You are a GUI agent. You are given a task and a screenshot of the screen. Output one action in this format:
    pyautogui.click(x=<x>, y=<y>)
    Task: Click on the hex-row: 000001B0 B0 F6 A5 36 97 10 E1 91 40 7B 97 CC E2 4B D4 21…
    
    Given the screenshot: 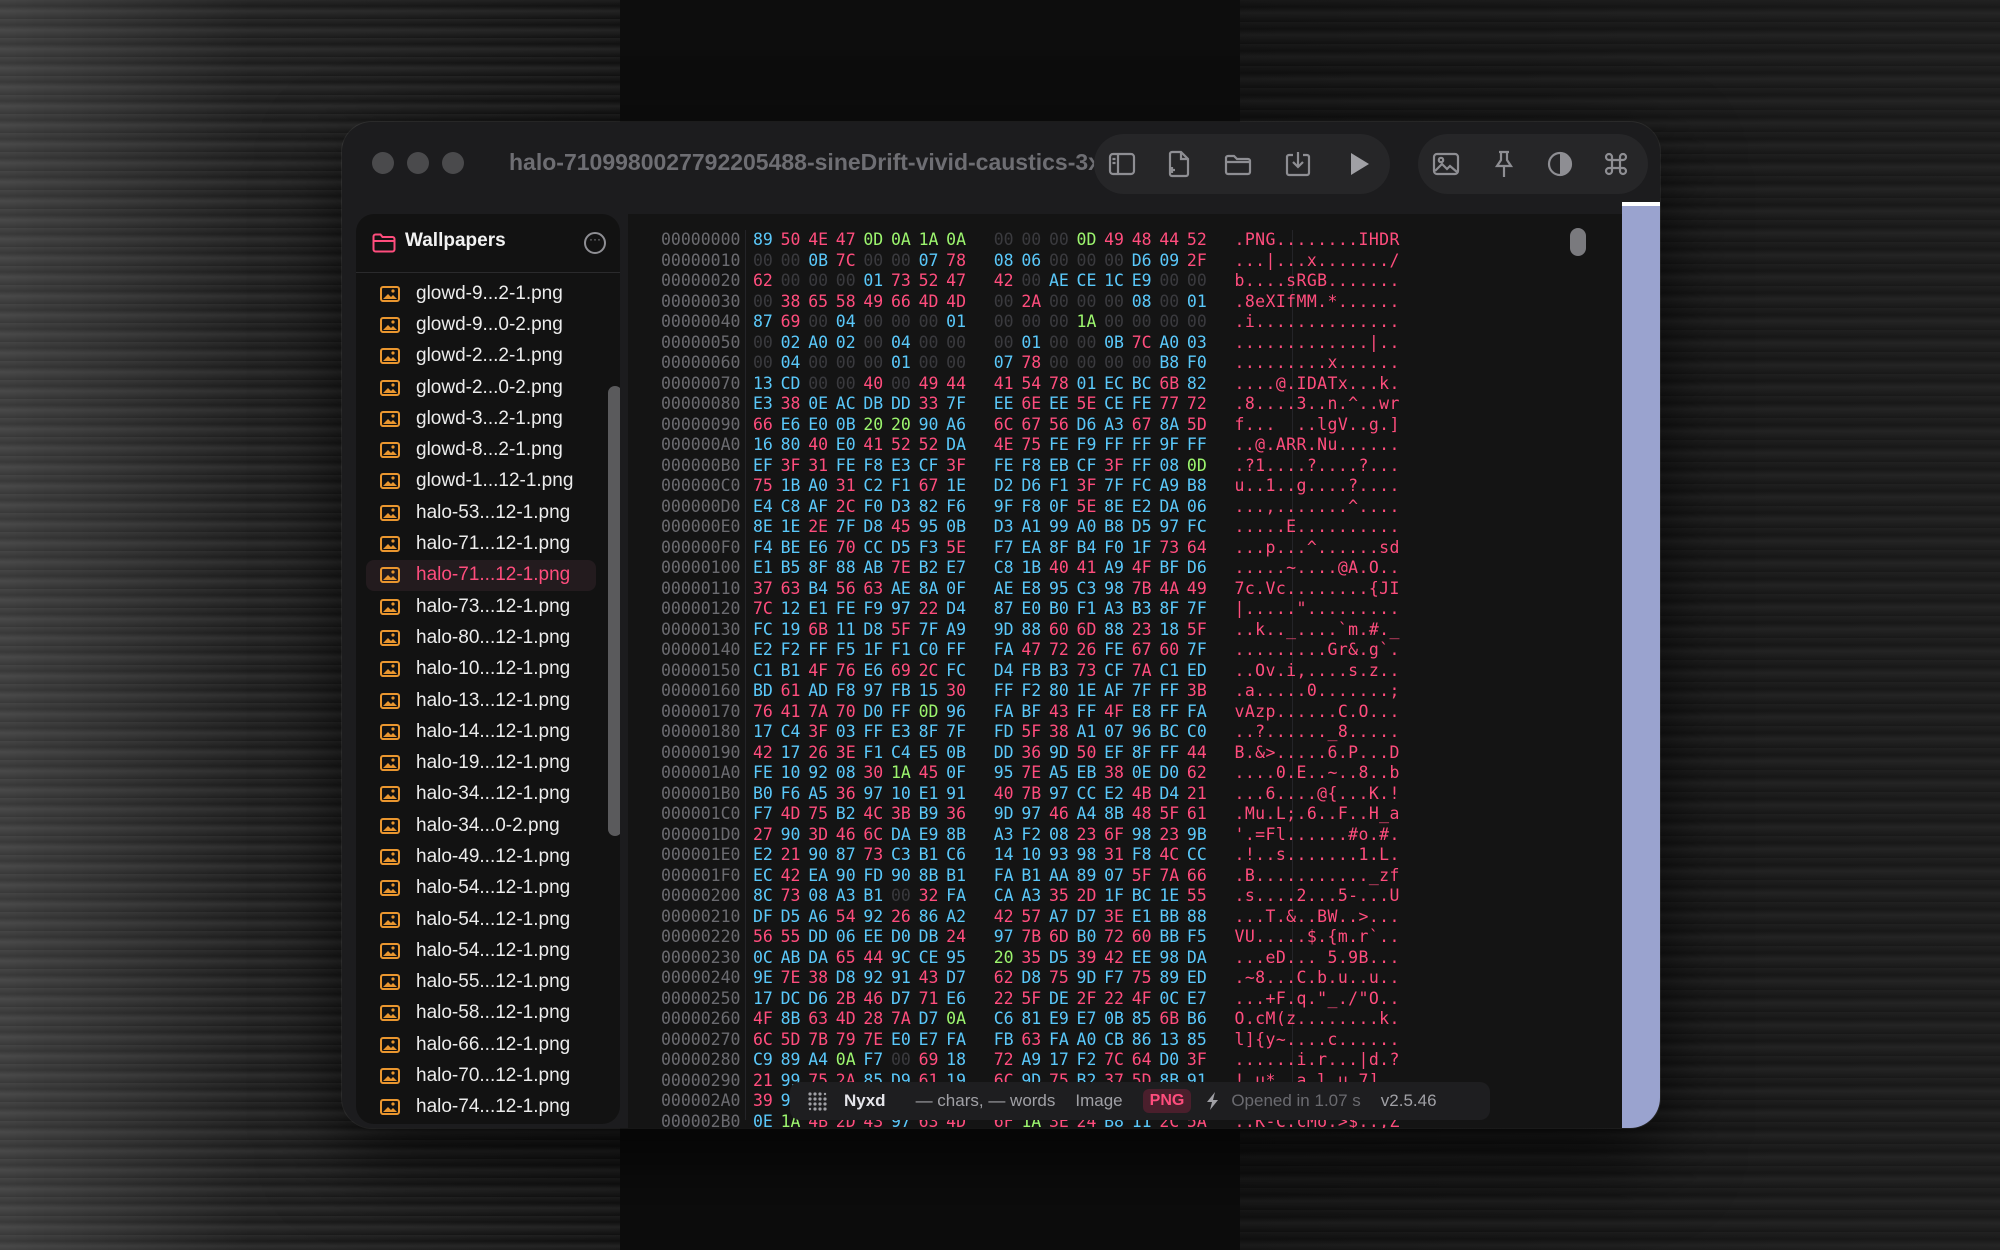 What is the action you would take?
    pyautogui.click(x=1036, y=794)
    